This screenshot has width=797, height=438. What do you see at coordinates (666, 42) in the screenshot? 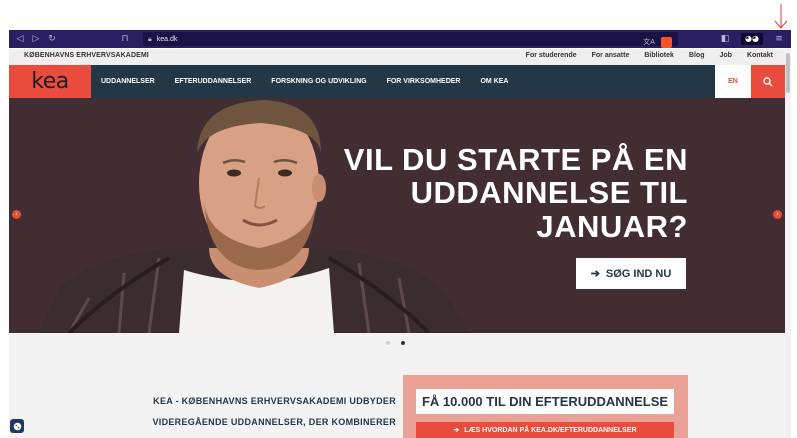
I see `brave-shield-icon` at bounding box center [666, 42].